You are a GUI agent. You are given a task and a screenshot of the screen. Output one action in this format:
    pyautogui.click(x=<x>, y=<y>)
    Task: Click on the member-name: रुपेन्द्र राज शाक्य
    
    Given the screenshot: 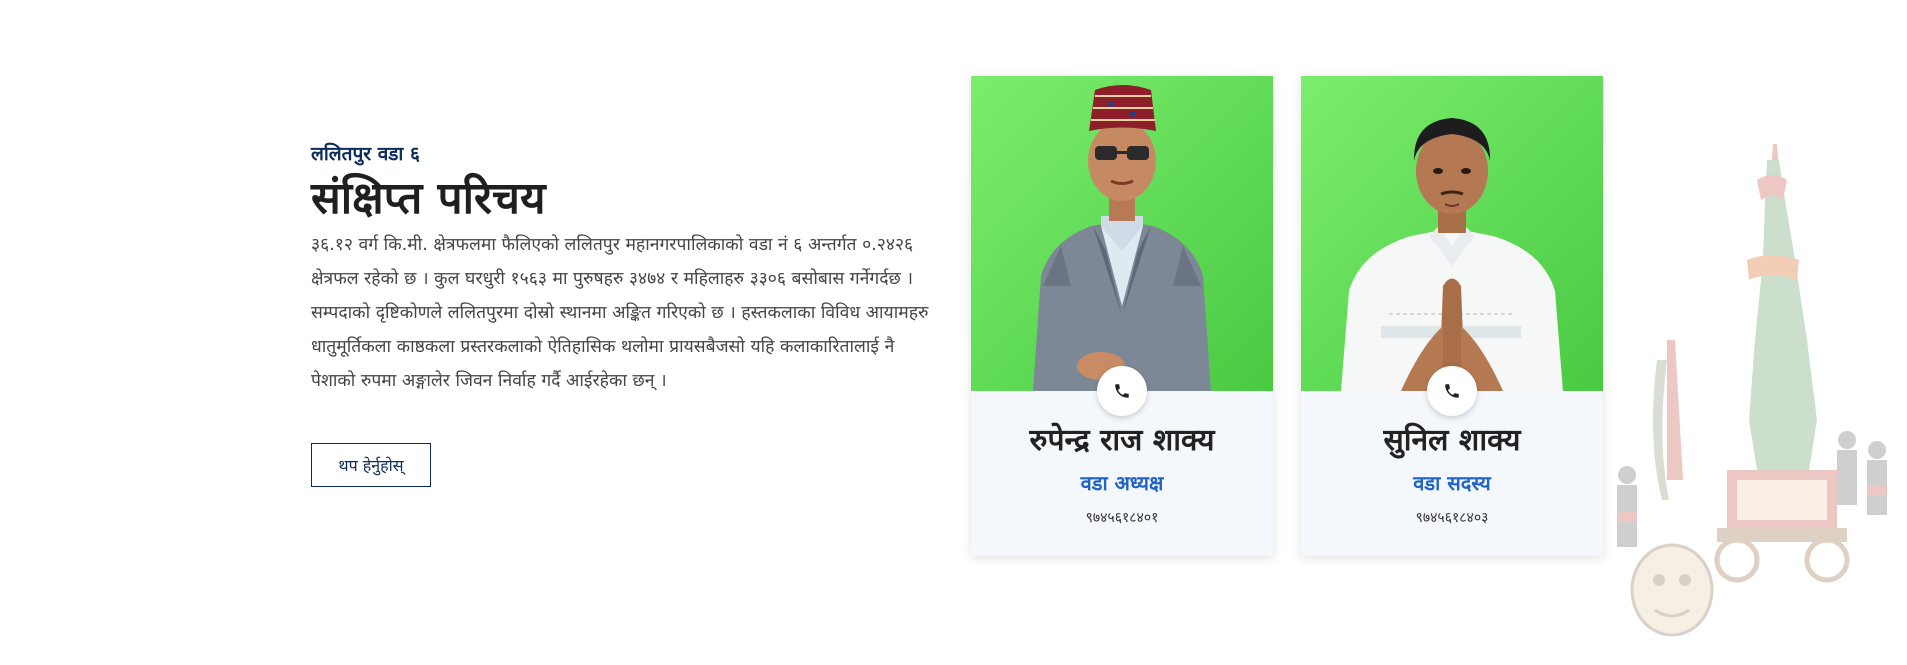 What is the action you would take?
    pyautogui.click(x=1122, y=440)
    